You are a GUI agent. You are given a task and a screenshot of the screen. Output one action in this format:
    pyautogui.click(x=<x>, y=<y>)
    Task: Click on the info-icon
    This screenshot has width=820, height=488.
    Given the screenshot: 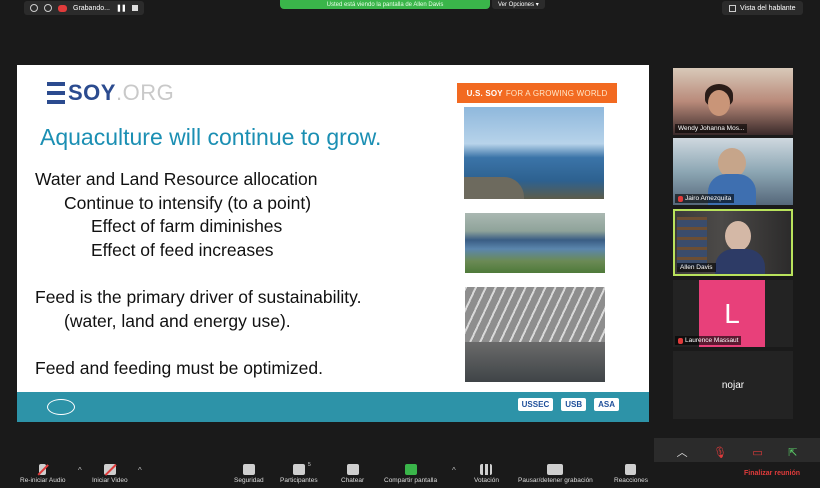 What is the action you would take?
    pyautogui.click(x=34, y=8)
    